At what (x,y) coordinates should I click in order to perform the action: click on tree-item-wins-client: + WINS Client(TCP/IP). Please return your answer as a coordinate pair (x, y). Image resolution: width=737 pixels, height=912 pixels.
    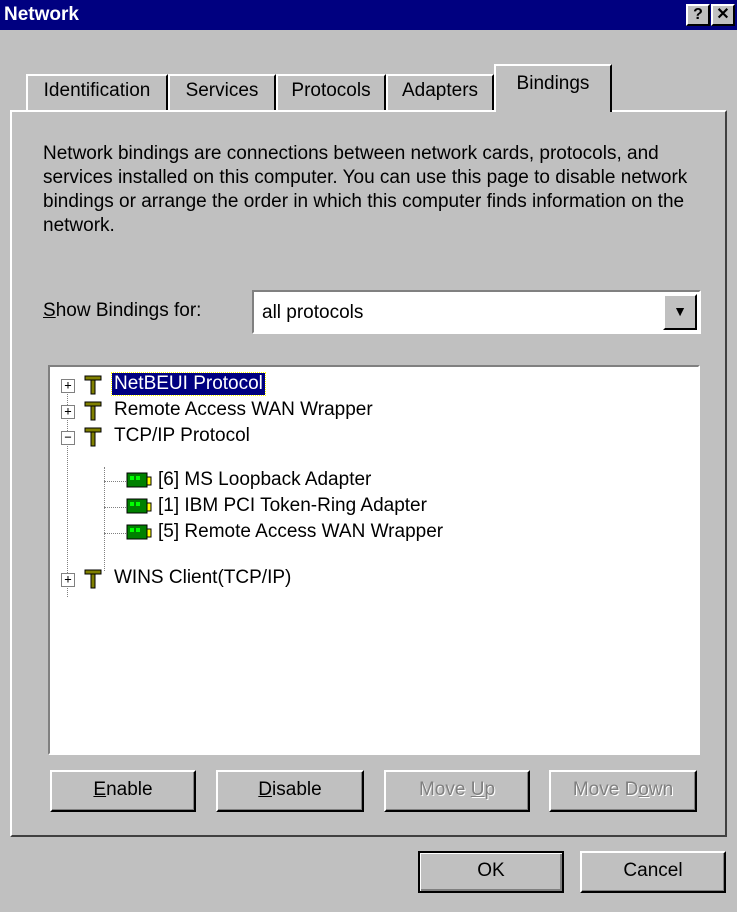
    Looking at the image, I should click on (370, 579).